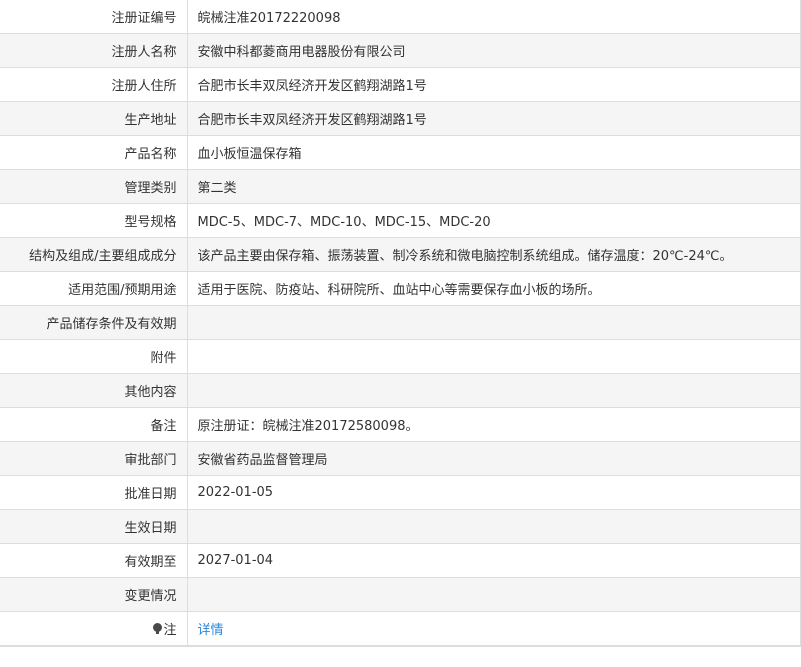 This screenshot has width=801, height=667. I want to click on table-row: 管理类别 第二类, so click(400, 186).